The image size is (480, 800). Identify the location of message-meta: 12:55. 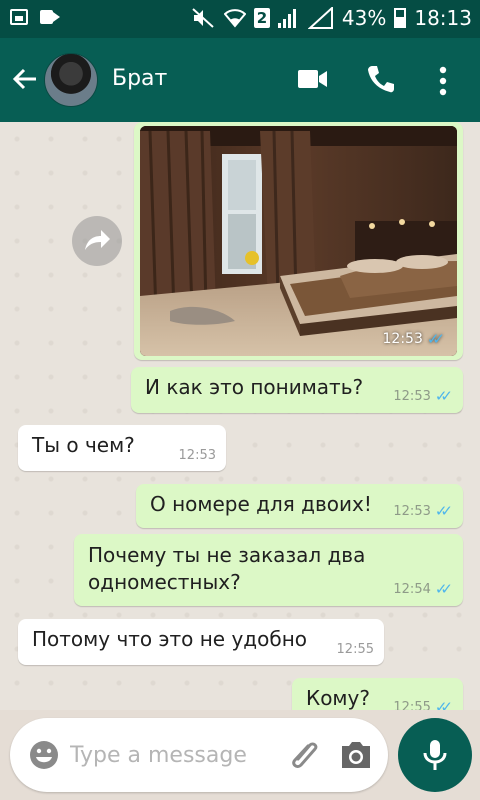
(355, 649).